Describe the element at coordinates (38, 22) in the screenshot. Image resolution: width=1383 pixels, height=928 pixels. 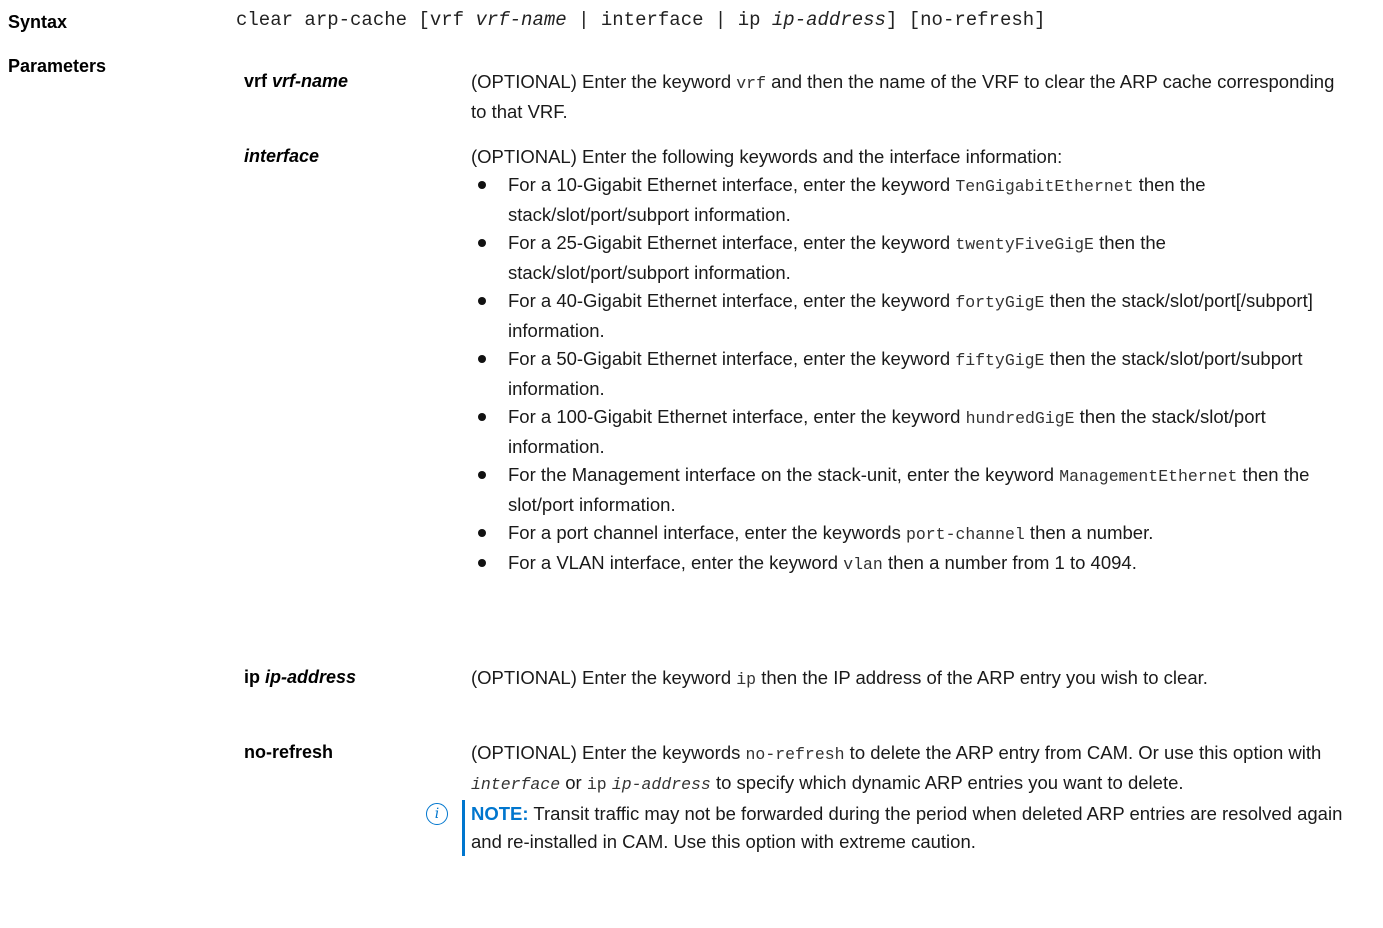
I see `syntax-label: Syntax` at that location.